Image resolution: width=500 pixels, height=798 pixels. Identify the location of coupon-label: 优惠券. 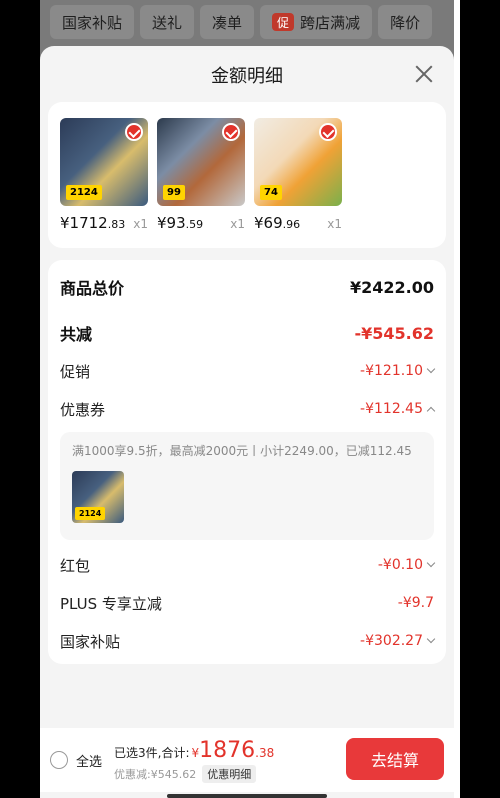
(83, 409).